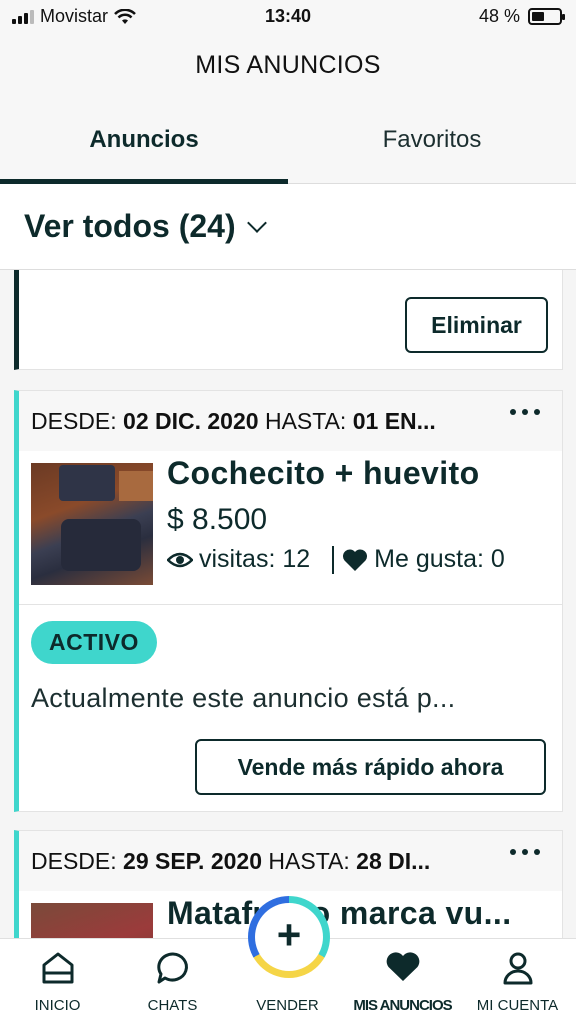  I want to click on nav-inicio: INICIO, so click(57, 981).